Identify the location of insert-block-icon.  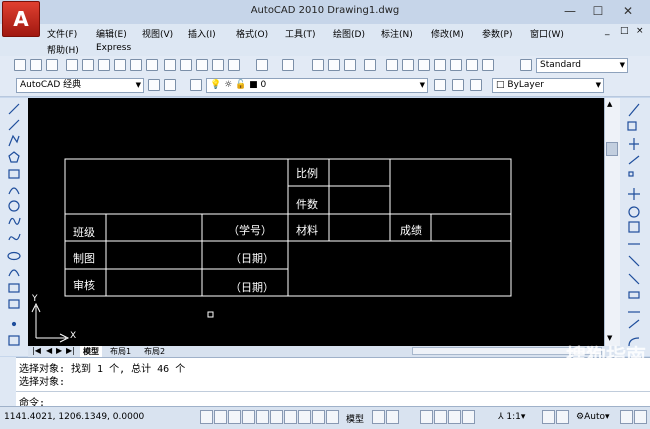
(14, 288).